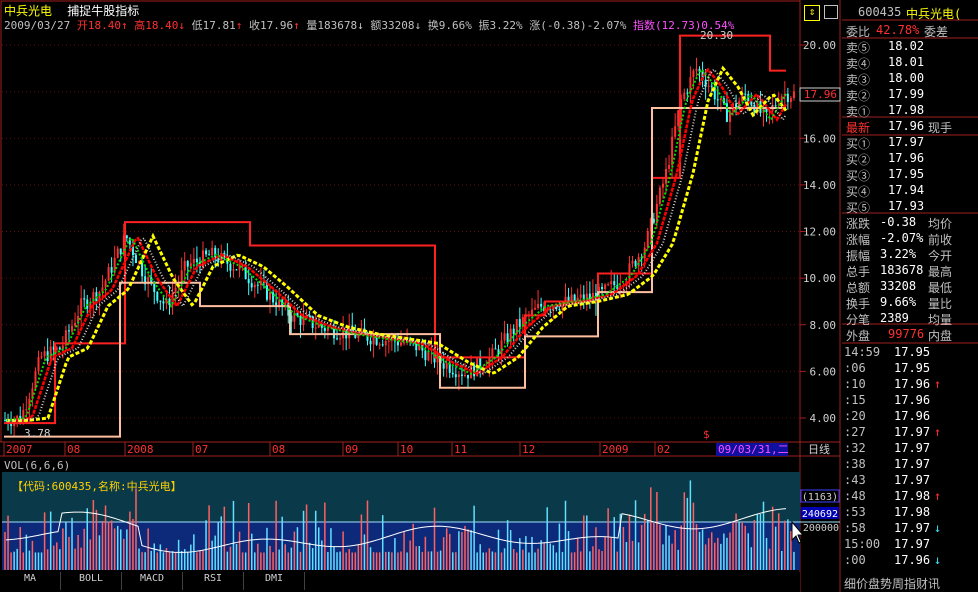 The image size is (978, 592). What do you see at coordinates (855, 368) in the screenshot?
I see `tick-time: :06` at bounding box center [855, 368].